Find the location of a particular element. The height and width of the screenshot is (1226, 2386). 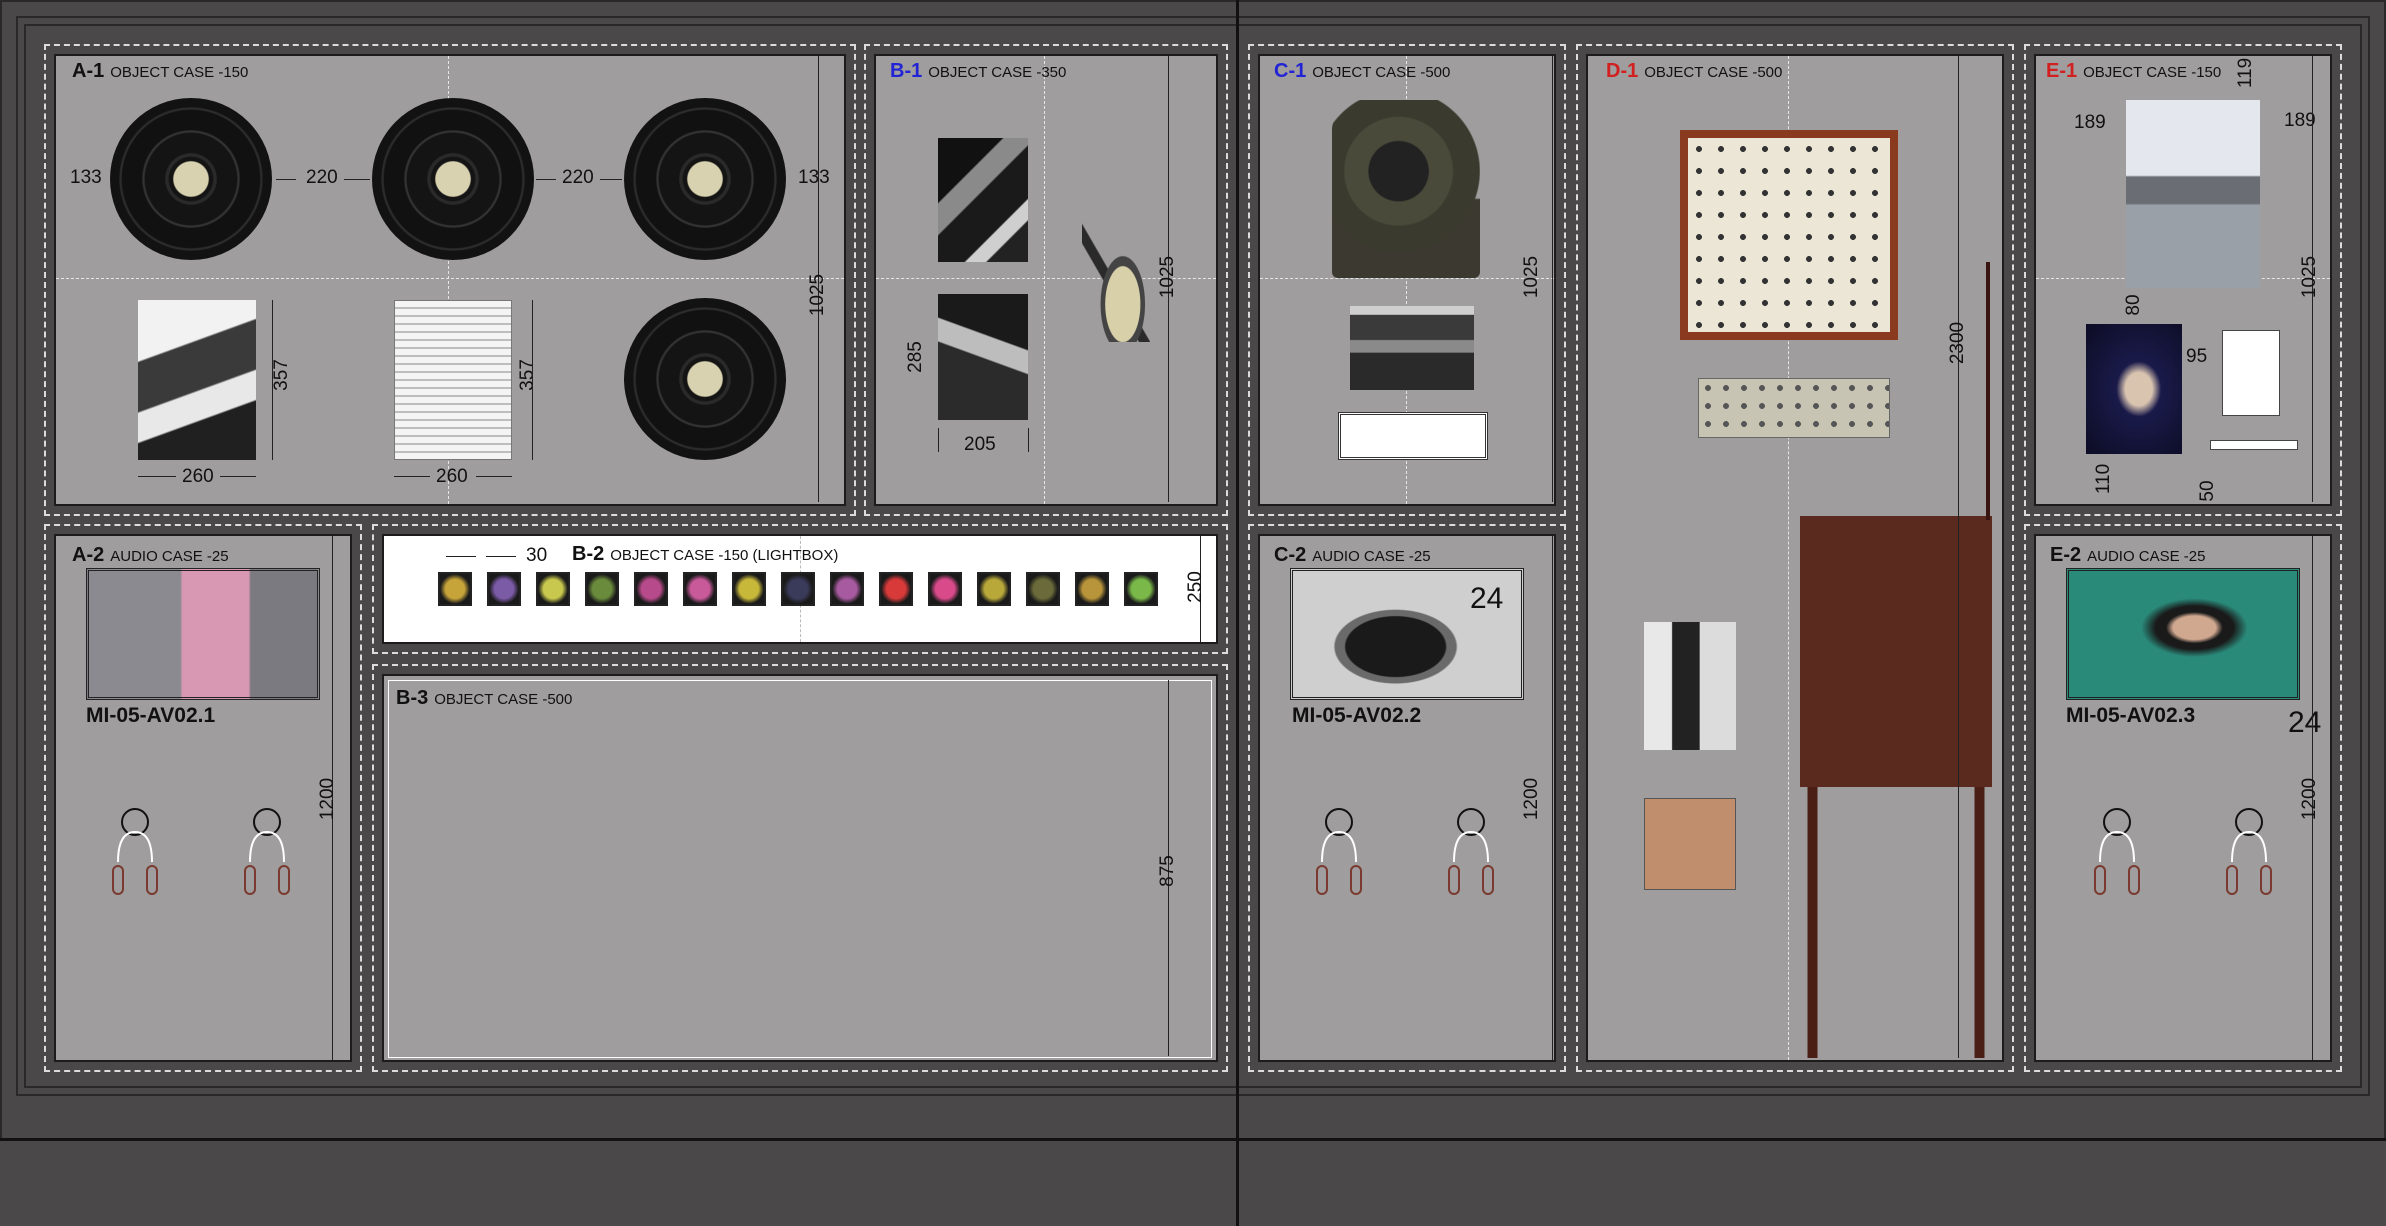

case-e2-header: E-2 AUDIO CASE -25 is located at coordinates (2128, 555).